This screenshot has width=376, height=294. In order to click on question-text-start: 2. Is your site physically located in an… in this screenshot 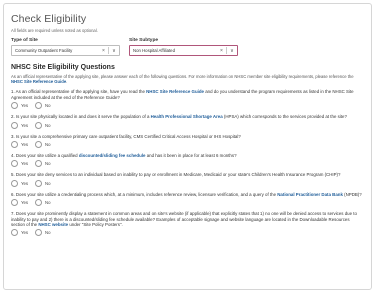, I will do `click(81, 117)`.